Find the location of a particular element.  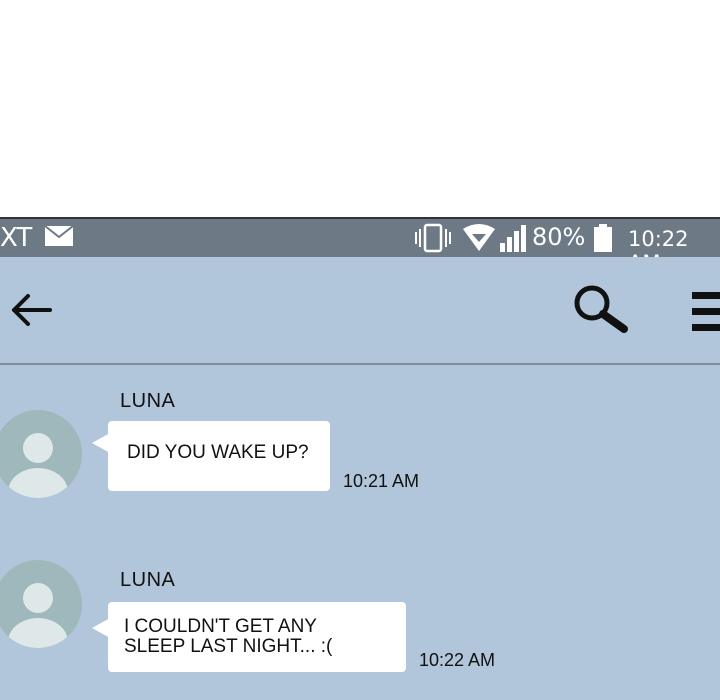

signal-icon is located at coordinates (513, 238).